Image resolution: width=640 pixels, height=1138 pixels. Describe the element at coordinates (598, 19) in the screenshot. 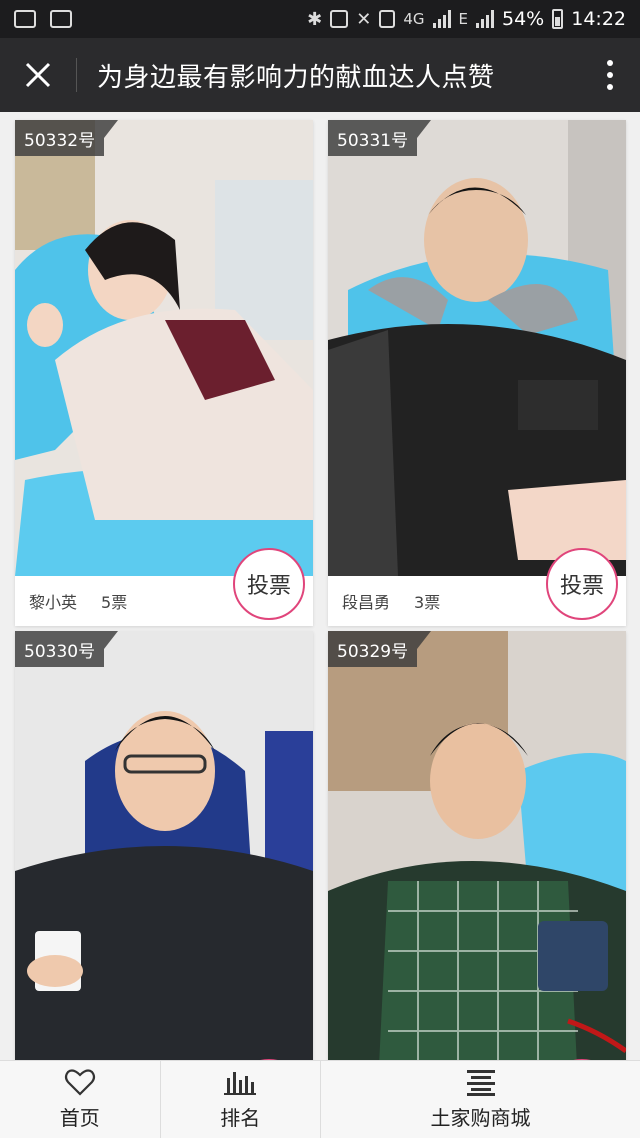

I see `clock: 14:22` at that location.